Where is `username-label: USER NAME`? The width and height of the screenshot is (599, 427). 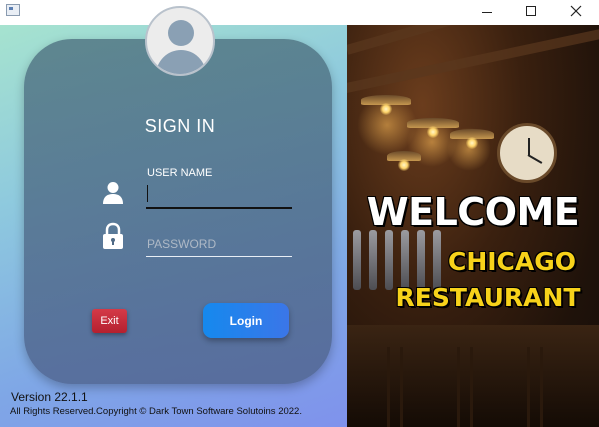 username-label: USER NAME is located at coordinates (180, 173).